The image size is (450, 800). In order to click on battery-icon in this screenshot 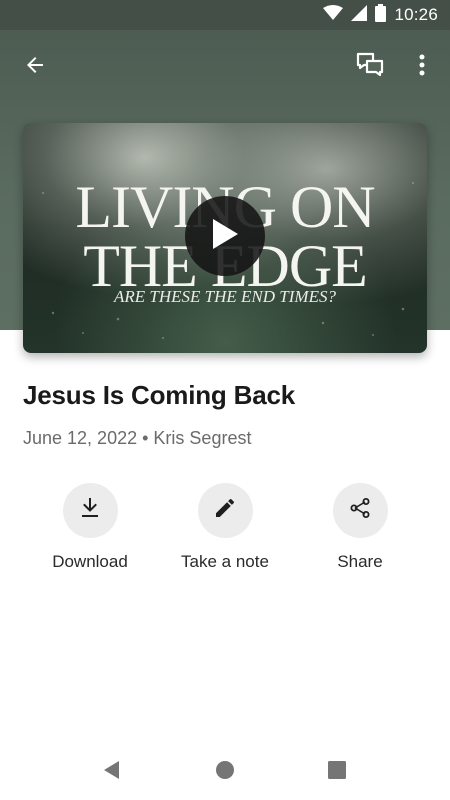, I will do `click(381, 15)`.